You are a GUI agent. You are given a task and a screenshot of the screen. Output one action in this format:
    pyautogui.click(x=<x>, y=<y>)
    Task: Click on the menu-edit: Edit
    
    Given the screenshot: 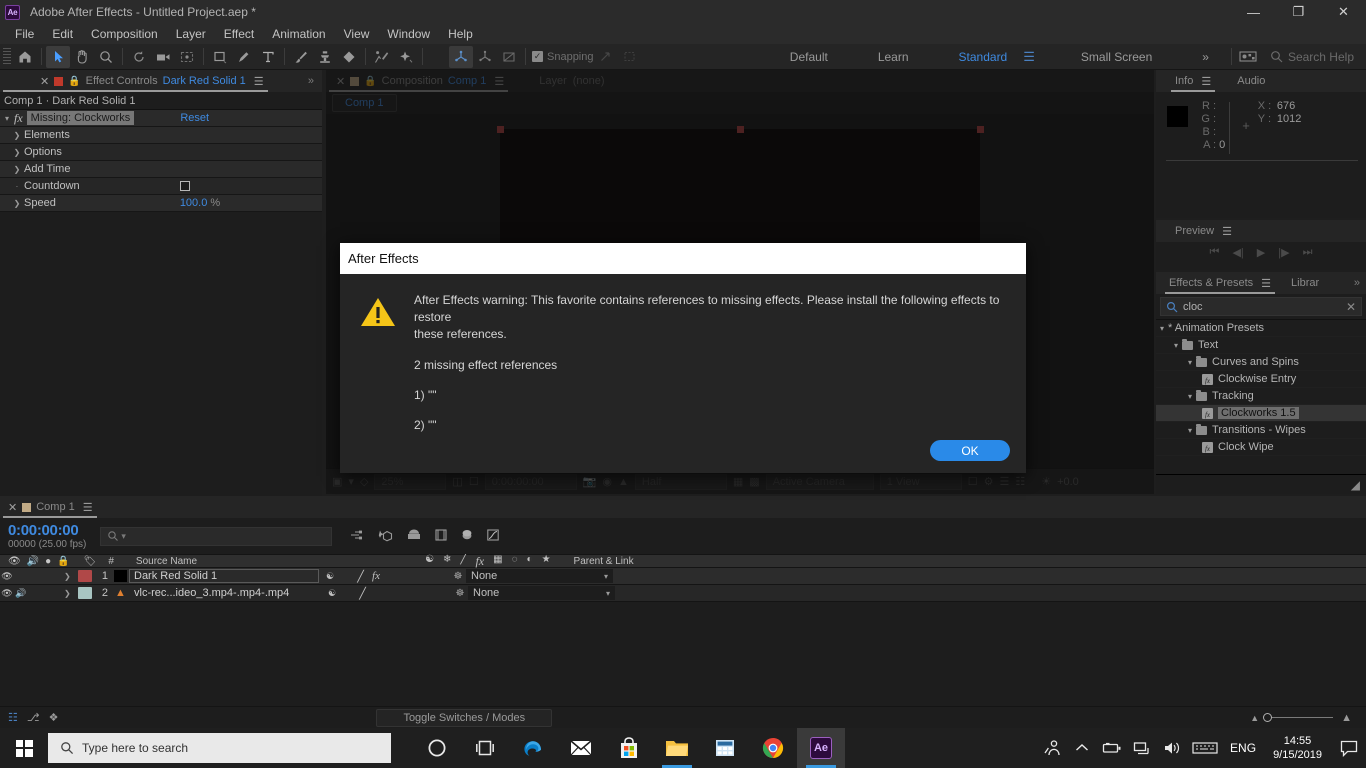 What is the action you would take?
    pyautogui.click(x=62, y=34)
    